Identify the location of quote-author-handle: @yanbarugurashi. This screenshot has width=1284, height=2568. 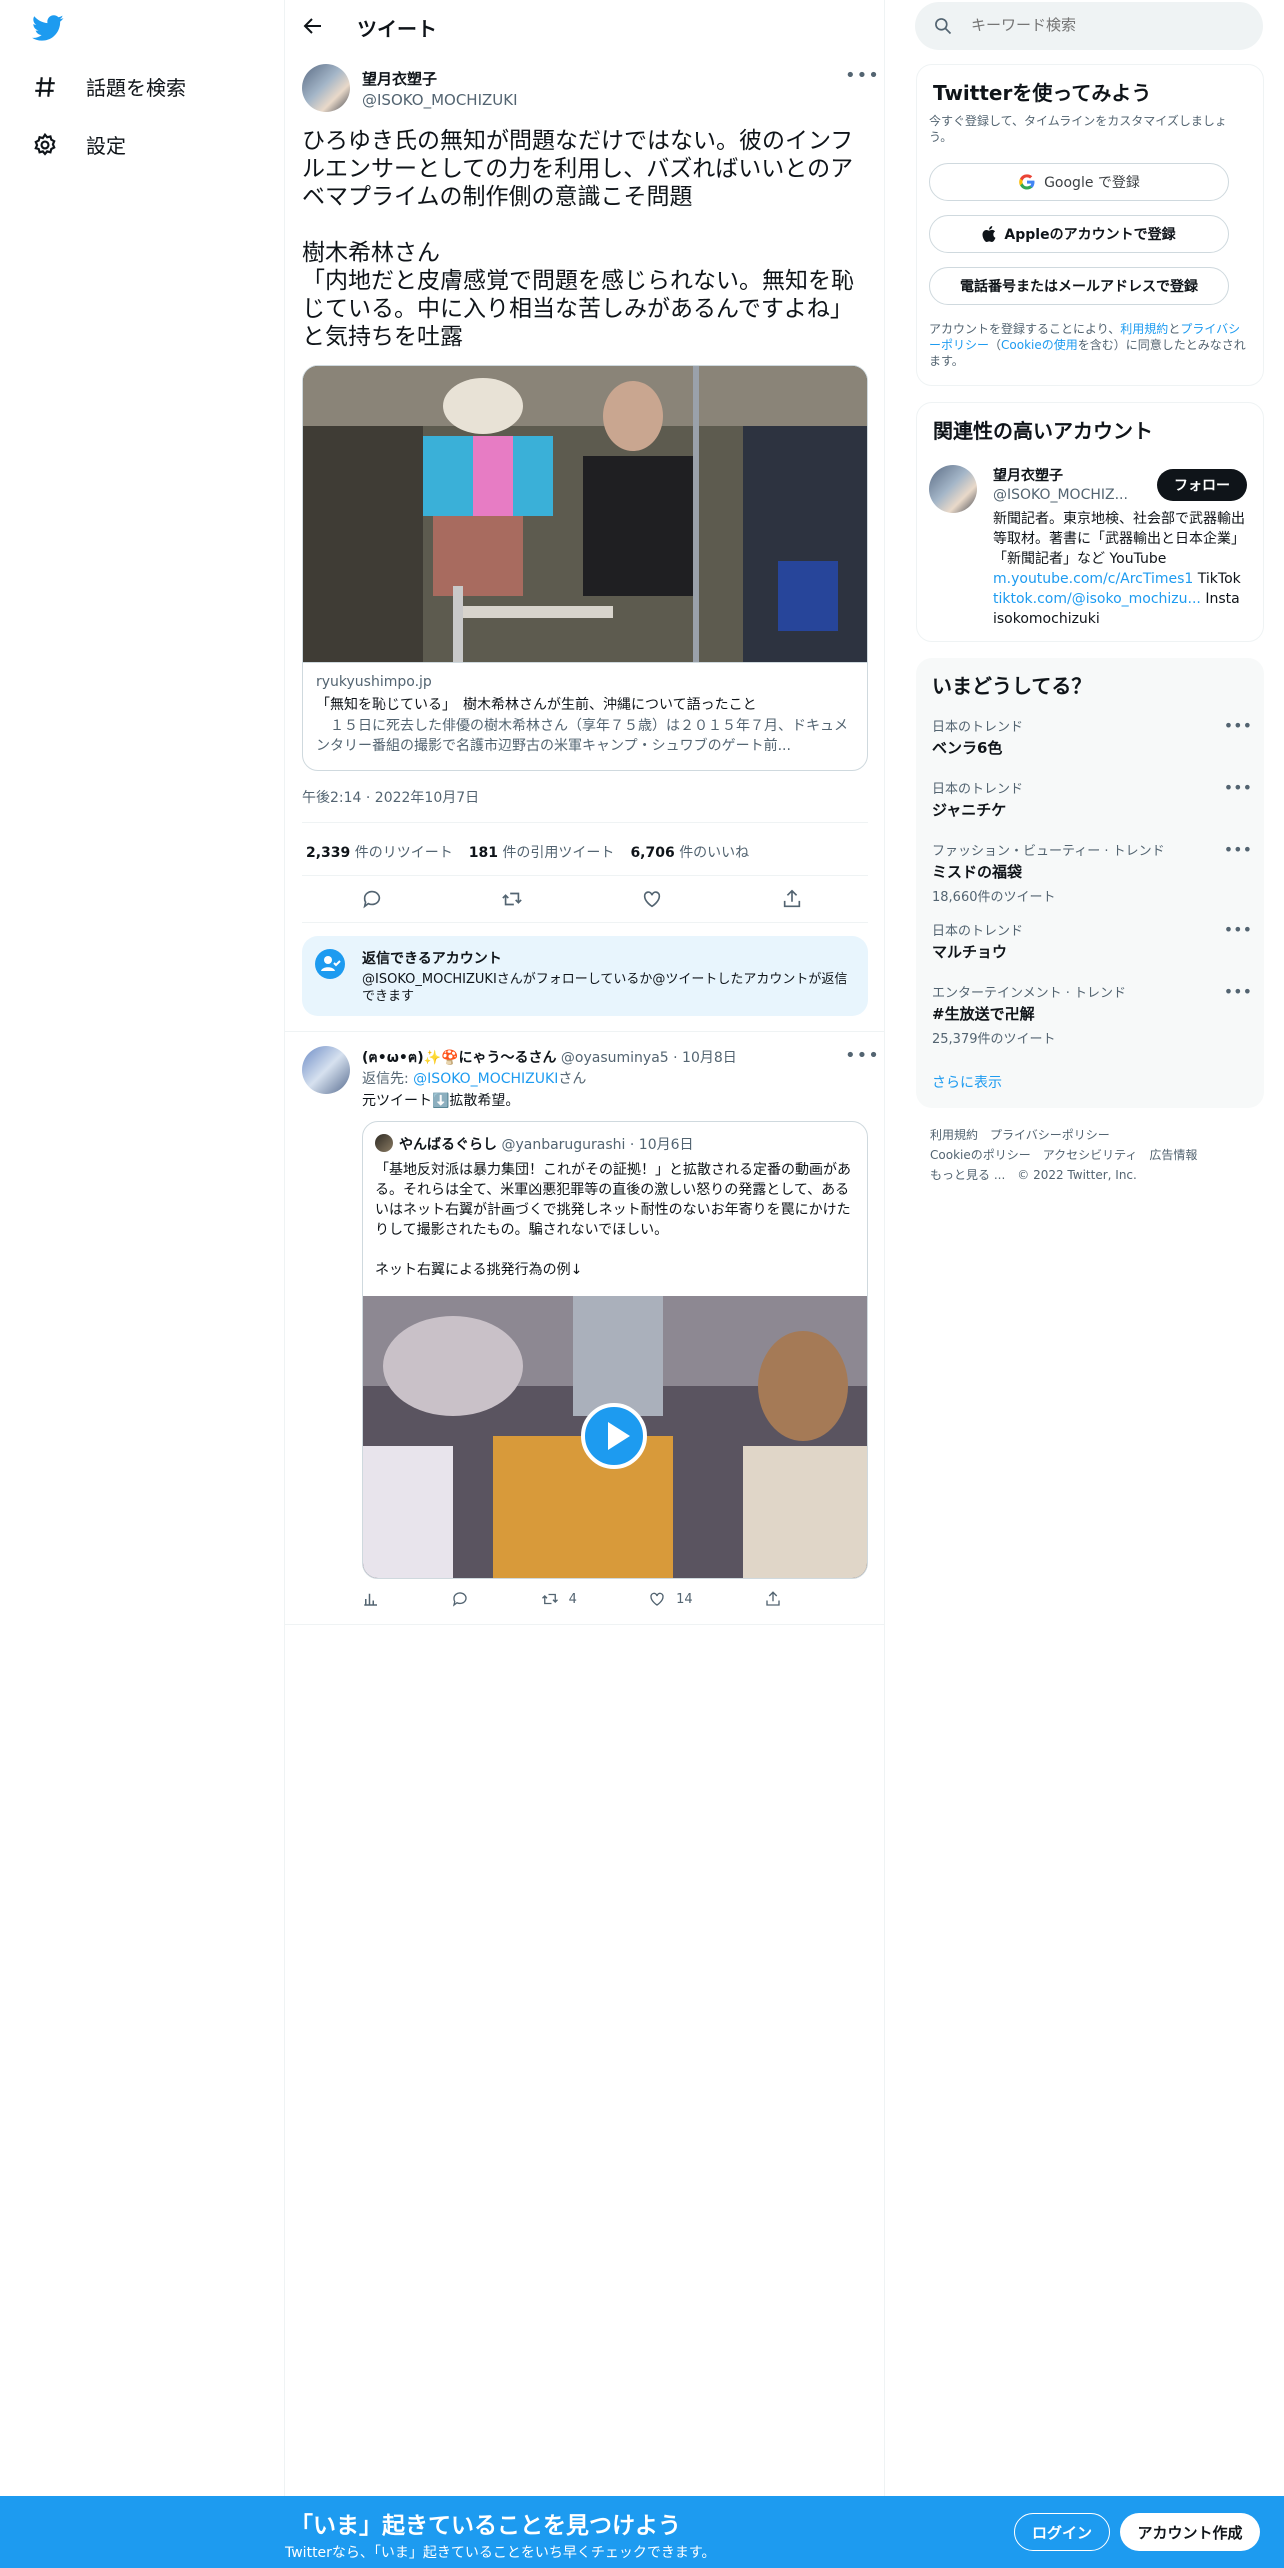
(563, 1145).